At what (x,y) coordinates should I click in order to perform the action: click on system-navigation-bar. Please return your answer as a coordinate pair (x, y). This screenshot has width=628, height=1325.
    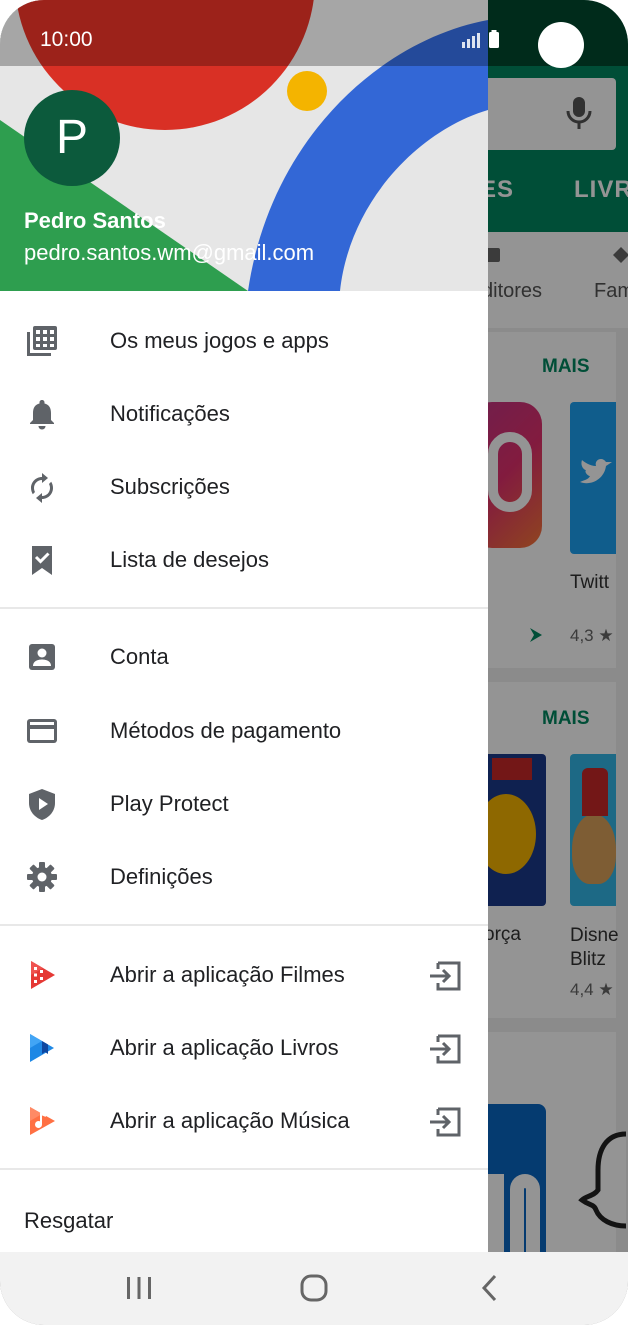
    Looking at the image, I should click on (314, 1288).